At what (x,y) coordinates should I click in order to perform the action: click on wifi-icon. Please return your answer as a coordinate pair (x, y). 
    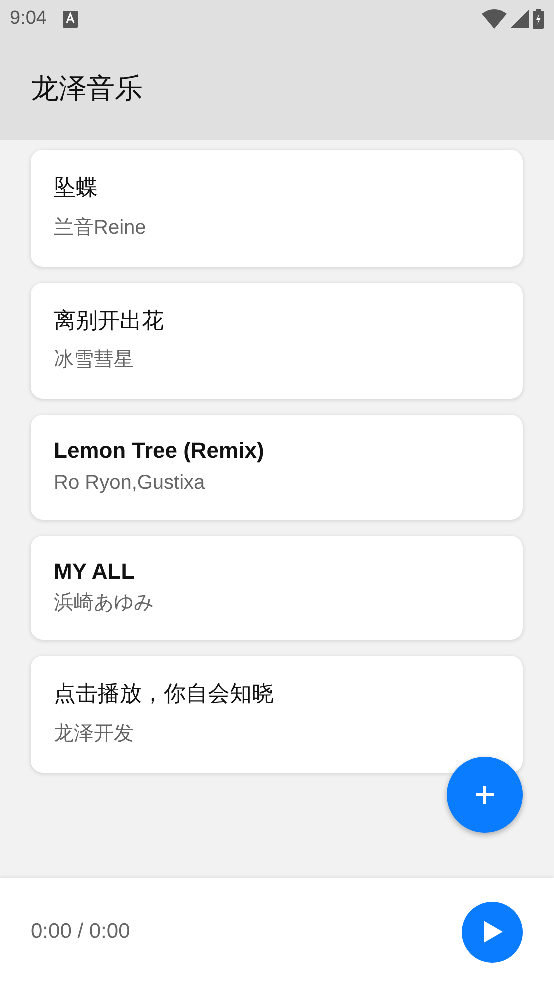
    Looking at the image, I should click on (494, 19).